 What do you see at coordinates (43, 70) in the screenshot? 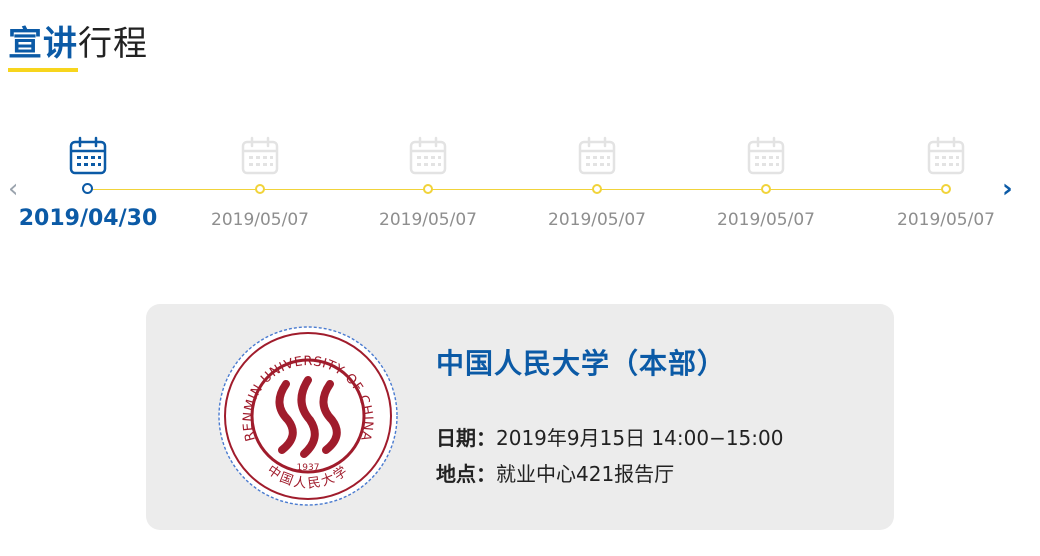
I see `title-underline` at bounding box center [43, 70].